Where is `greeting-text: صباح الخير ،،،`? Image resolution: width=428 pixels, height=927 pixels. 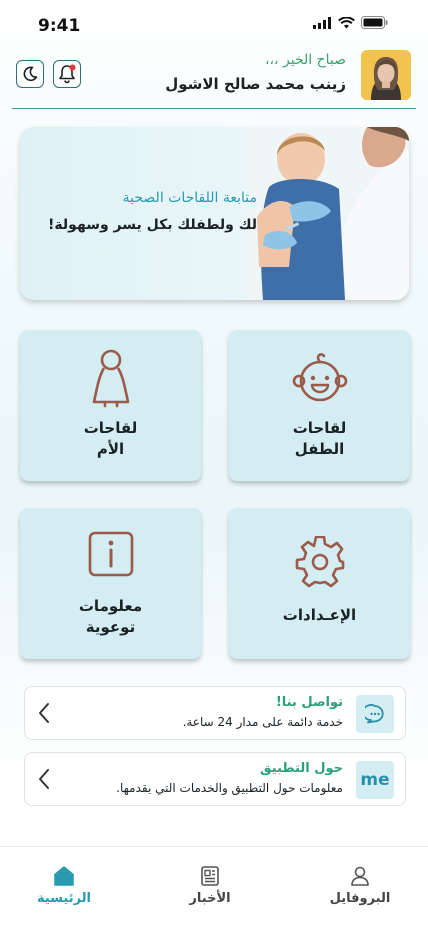 greeting-text: صباح الخير ،،، is located at coordinates (305, 60).